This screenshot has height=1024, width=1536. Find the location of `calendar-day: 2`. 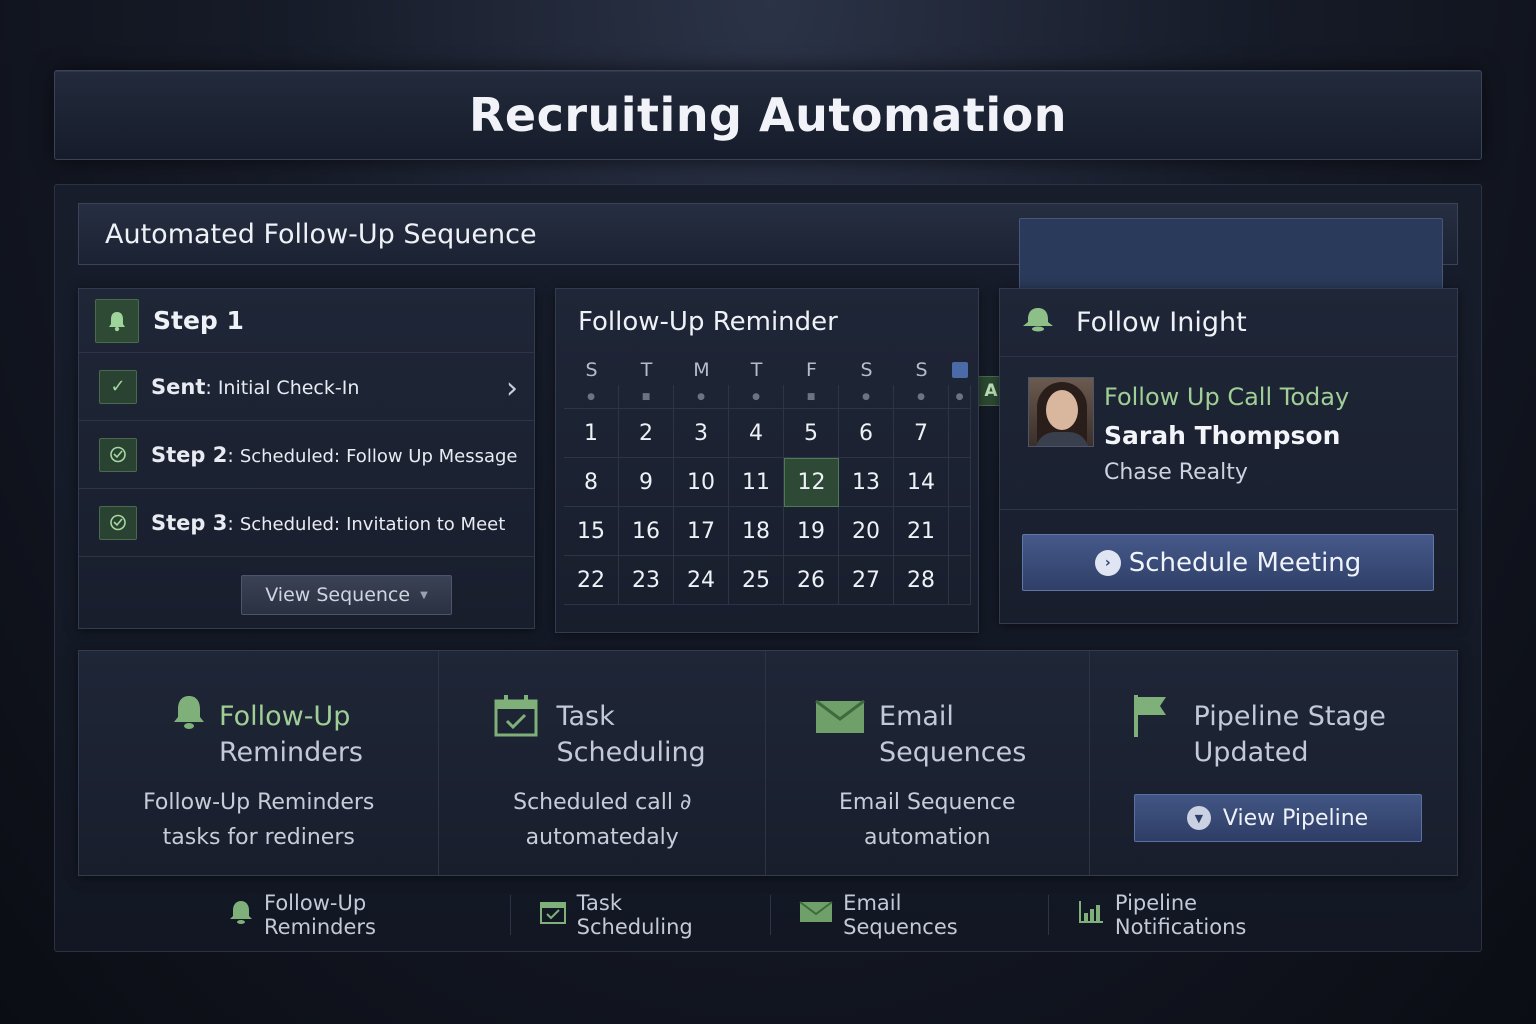

calendar-day: 2 is located at coordinates (646, 433).